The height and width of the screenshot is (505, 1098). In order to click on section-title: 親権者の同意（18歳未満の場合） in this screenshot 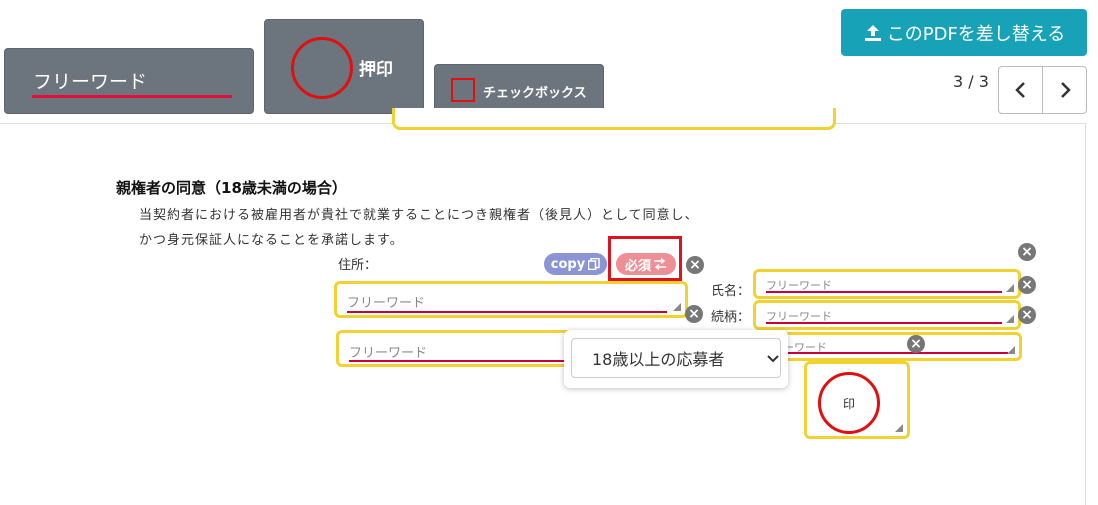, I will do `click(231, 188)`.